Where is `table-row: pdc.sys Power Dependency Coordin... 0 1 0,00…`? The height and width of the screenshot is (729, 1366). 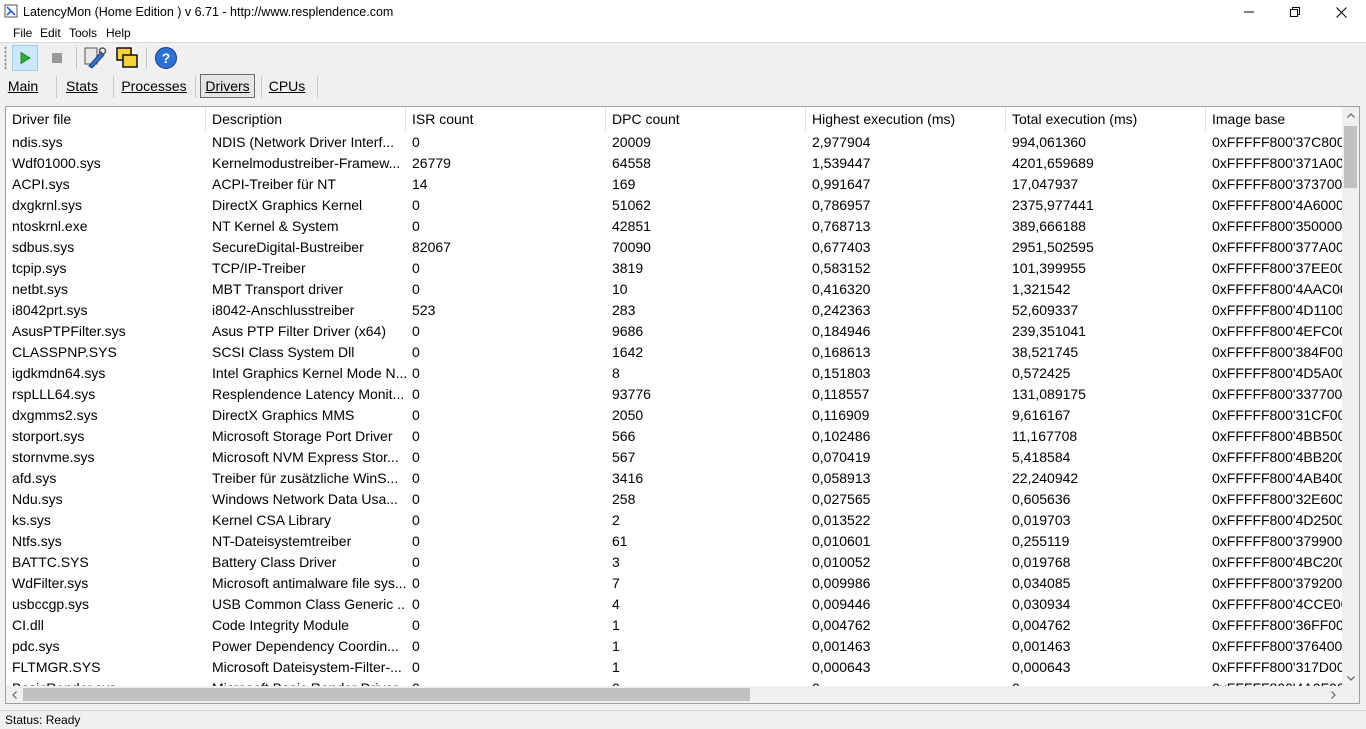 table-row: pdc.sys Power Dependency Coordin... 0 1 0,00… is located at coordinates (676, 646).